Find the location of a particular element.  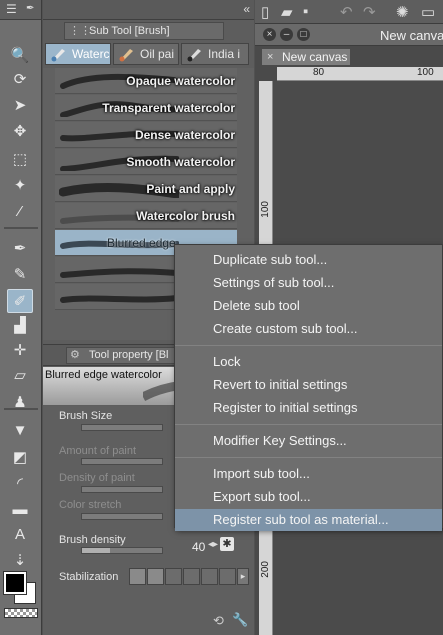

close-icon: × is located at coordinates (269, 34).